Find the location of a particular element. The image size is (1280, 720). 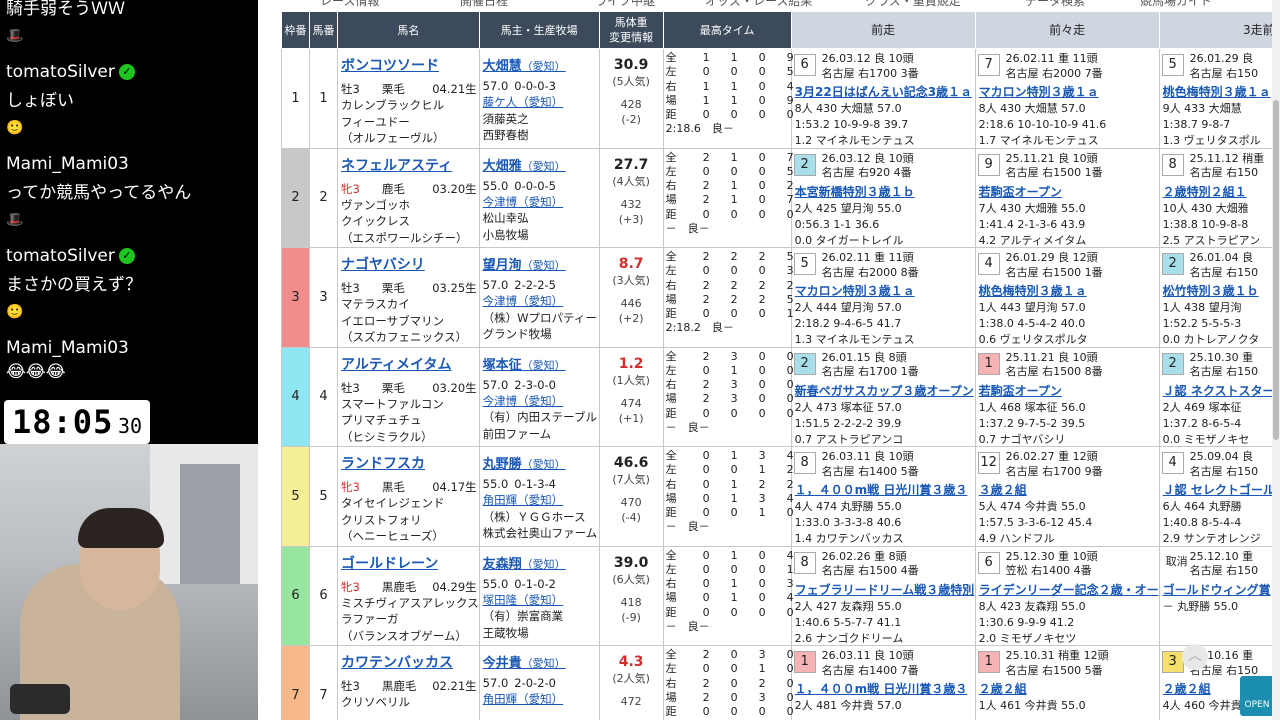

header-prev1: 前走 is located at coordinates (883, 30).